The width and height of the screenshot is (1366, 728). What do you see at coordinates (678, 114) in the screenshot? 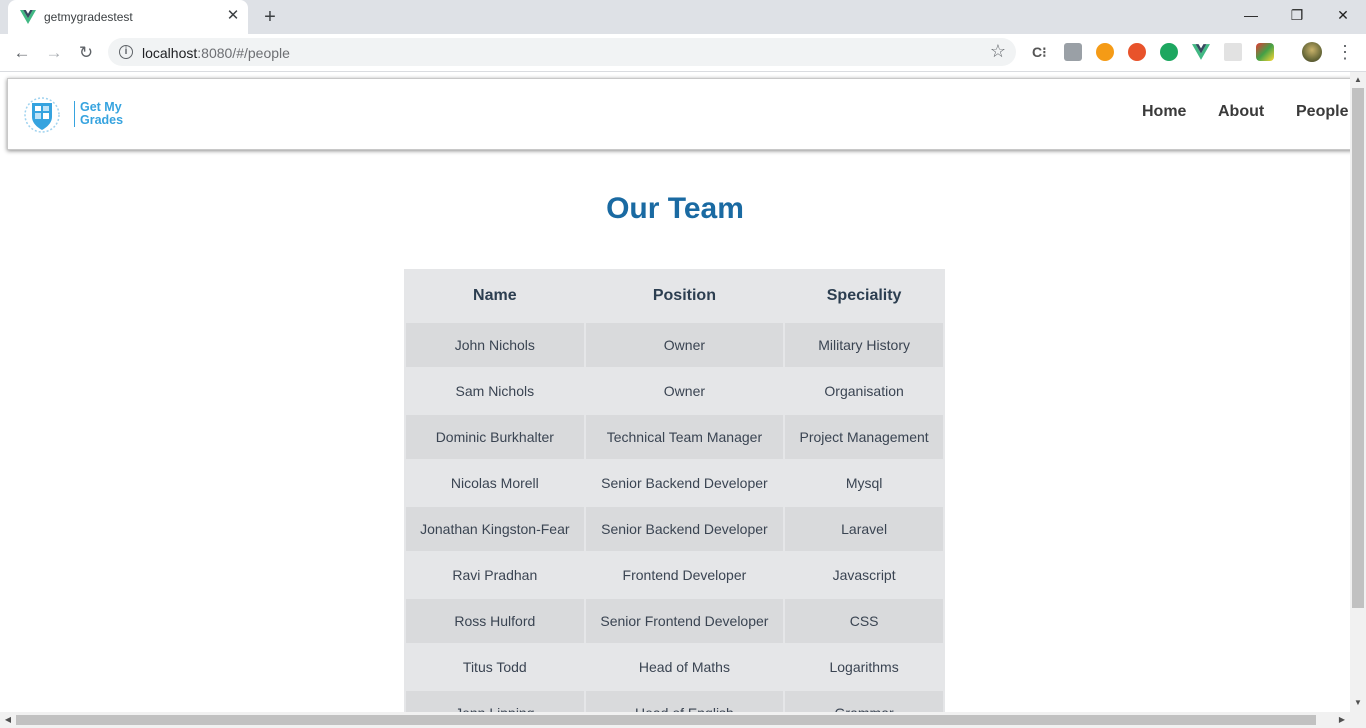
I see `site-header: Get My Grades Home About People` at bounding box center [678, 114].